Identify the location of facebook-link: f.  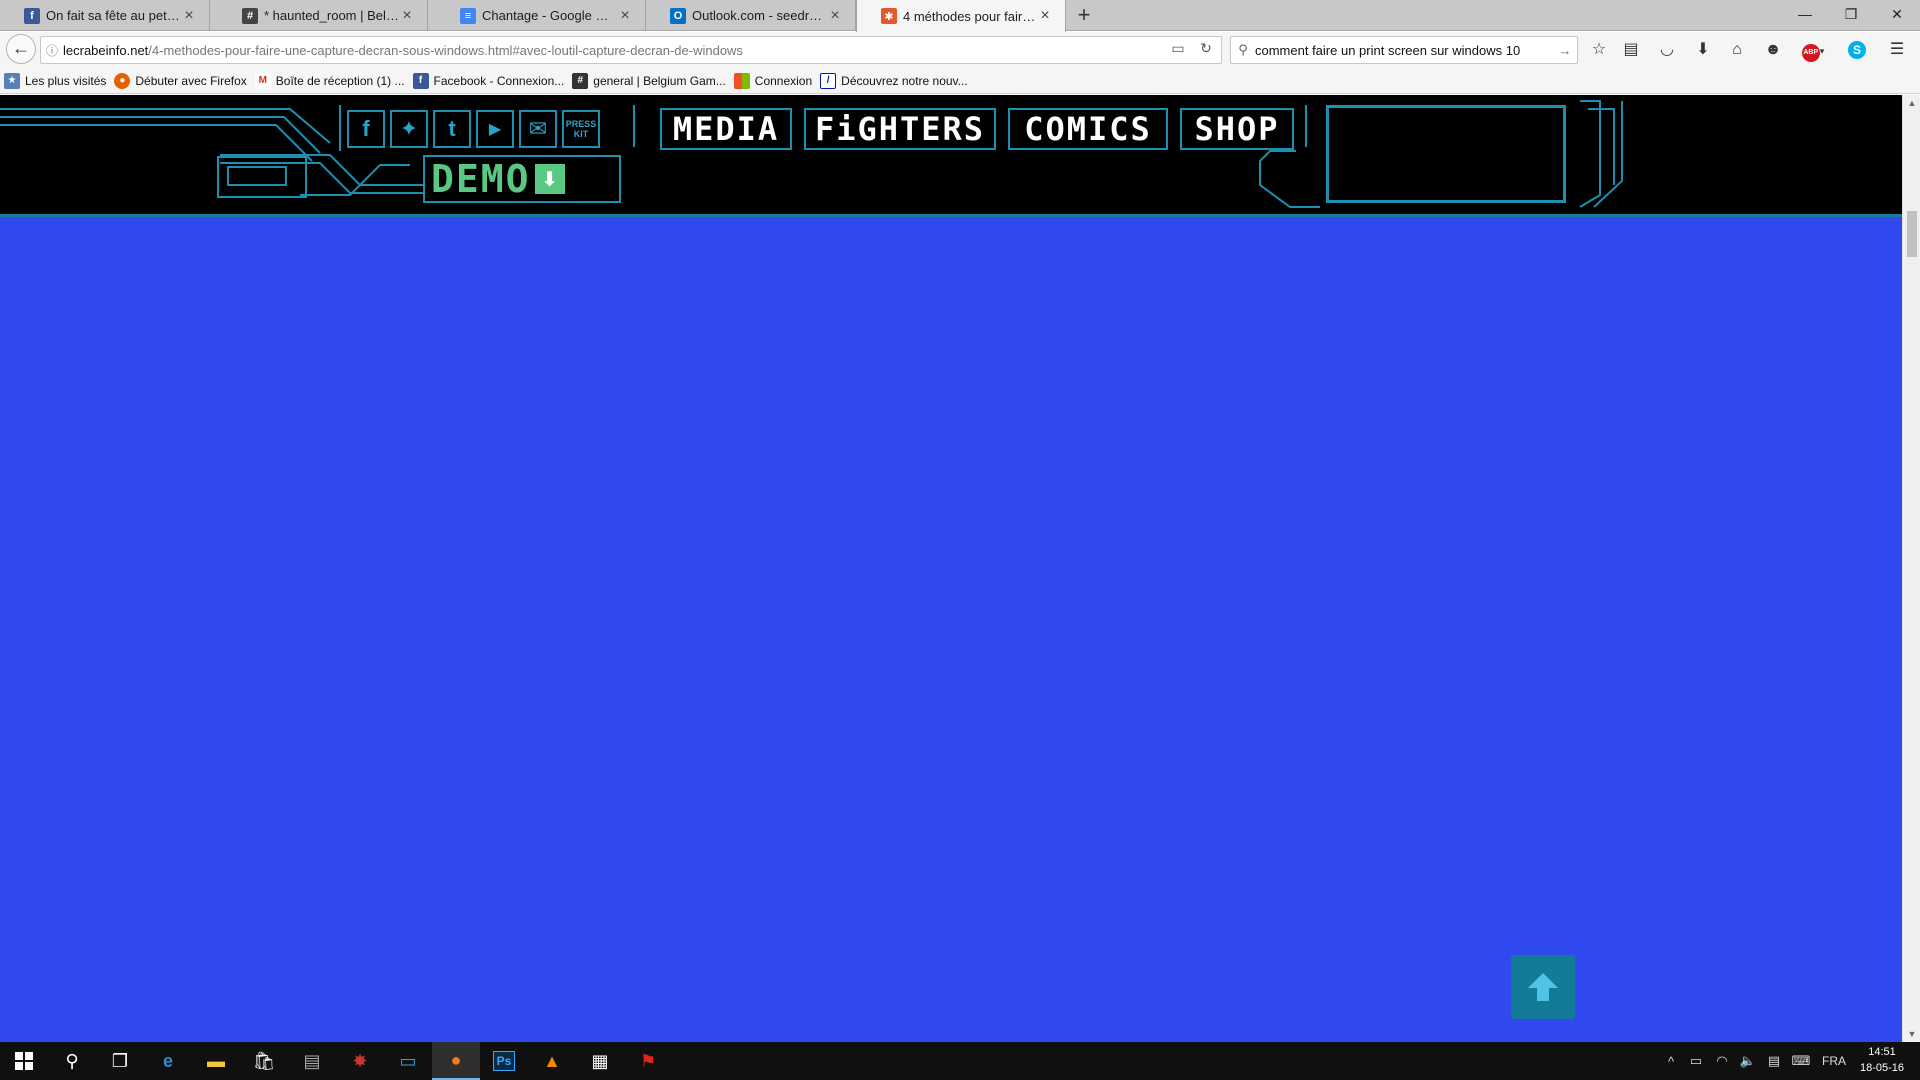
(366, 129).